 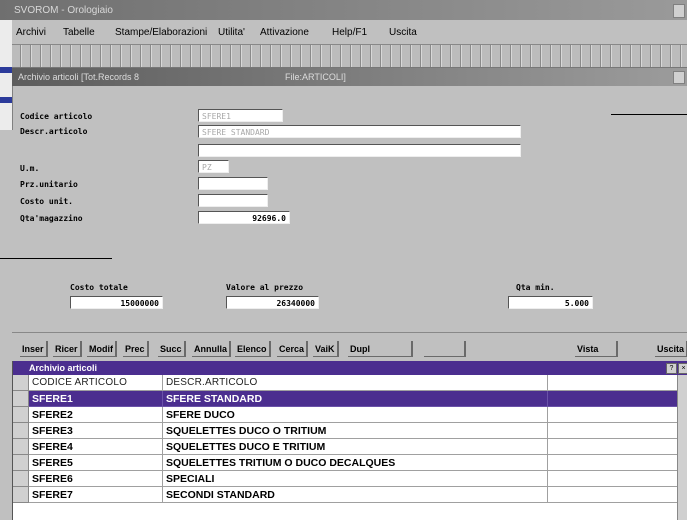 I want to click on col-header-descr: DESCR.ARTICOLO, so click(x=355, y=383).